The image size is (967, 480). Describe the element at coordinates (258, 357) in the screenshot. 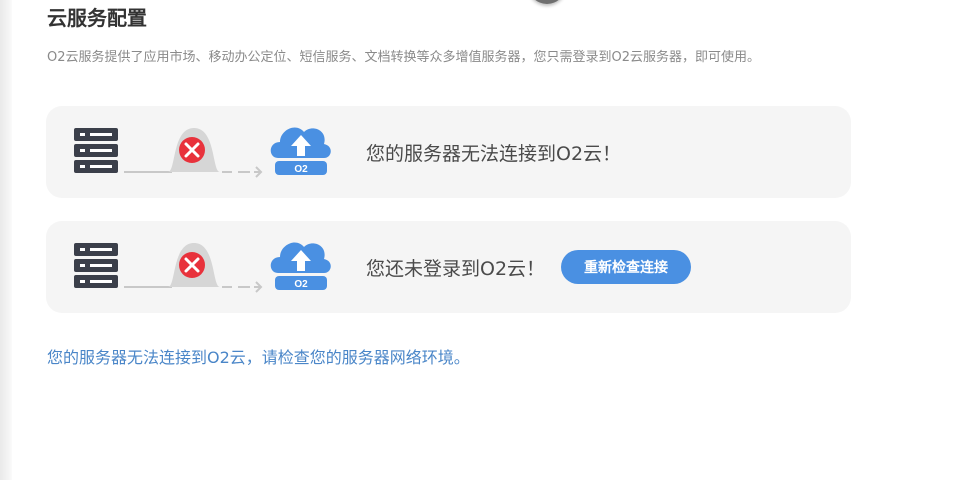

I see `network-hint-text: 您的服务器无法连接到O2云，请检查您的服务器网络环境。` at that location.